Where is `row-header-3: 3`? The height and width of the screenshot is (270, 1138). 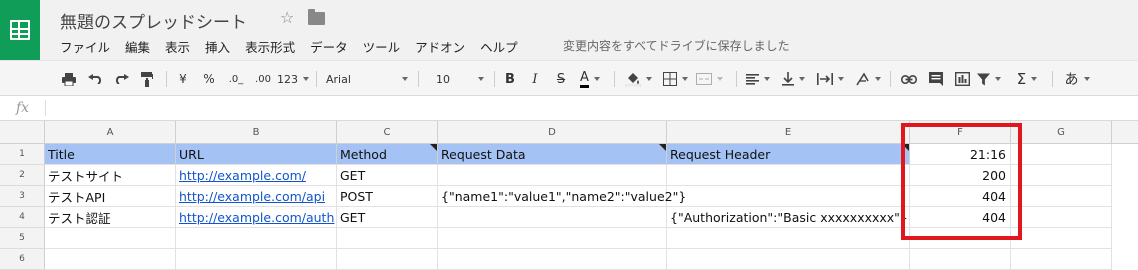
row-header-3: 3 is located at coordinates (22, 196).